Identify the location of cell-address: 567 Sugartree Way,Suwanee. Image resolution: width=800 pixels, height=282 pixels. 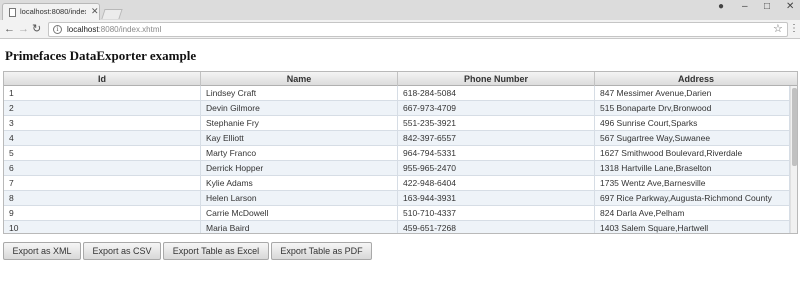
(692, 138).